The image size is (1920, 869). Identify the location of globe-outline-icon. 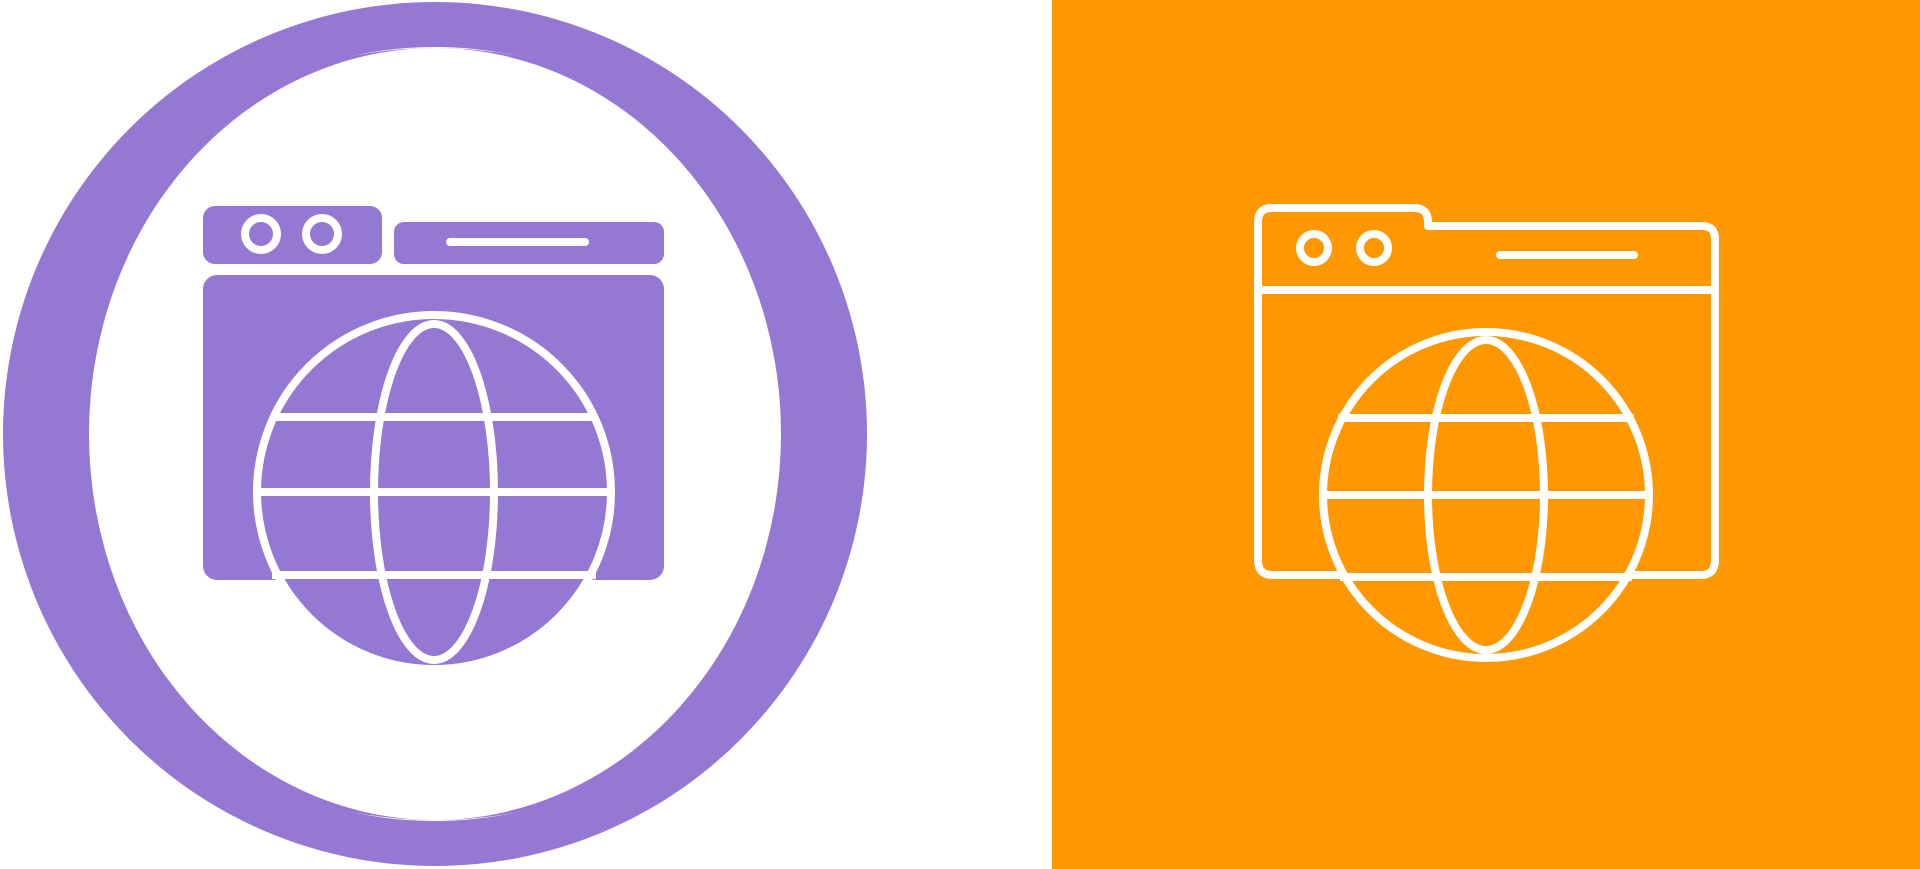
(1486, 495).